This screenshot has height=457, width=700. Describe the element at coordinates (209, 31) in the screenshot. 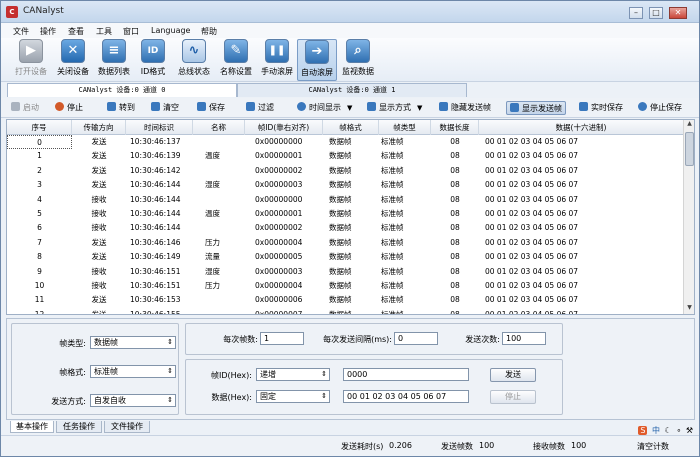

I see `menu-help: 帮助` at that location.